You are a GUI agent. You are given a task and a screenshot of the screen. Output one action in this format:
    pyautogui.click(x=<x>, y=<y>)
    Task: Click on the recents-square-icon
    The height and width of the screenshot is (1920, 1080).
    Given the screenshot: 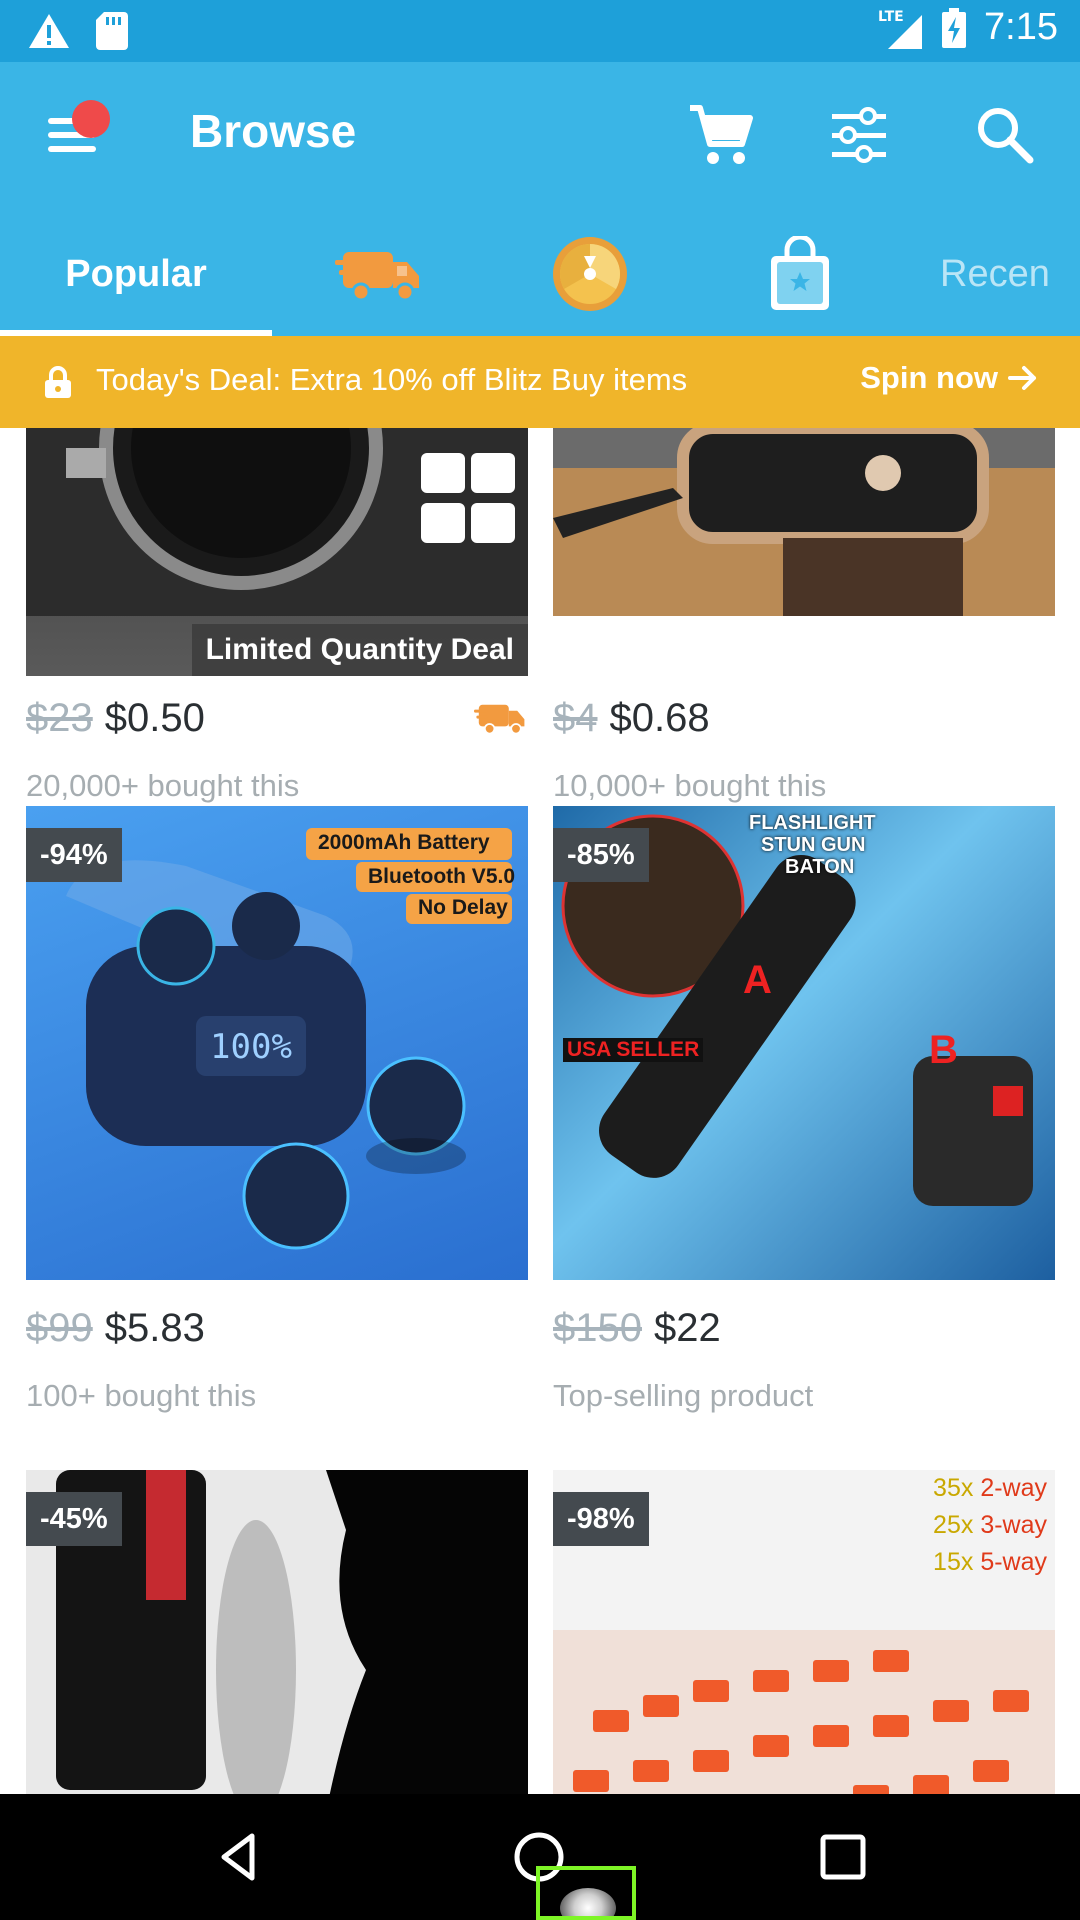 What is the action you would take?
    pyautogui.click(x=843, y=1857)
    